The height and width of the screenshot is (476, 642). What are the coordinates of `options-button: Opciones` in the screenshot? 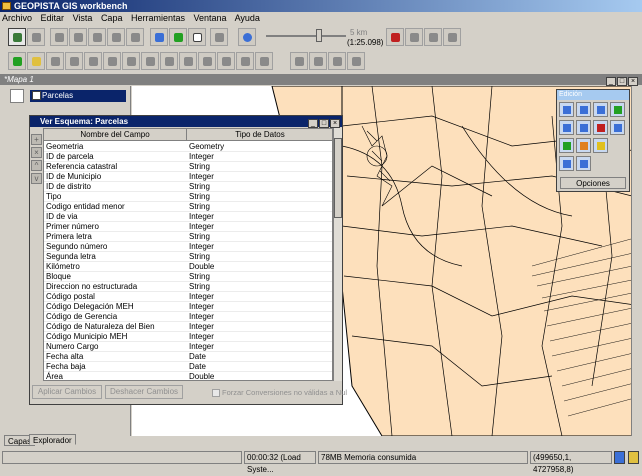 It's located at (593, 183).